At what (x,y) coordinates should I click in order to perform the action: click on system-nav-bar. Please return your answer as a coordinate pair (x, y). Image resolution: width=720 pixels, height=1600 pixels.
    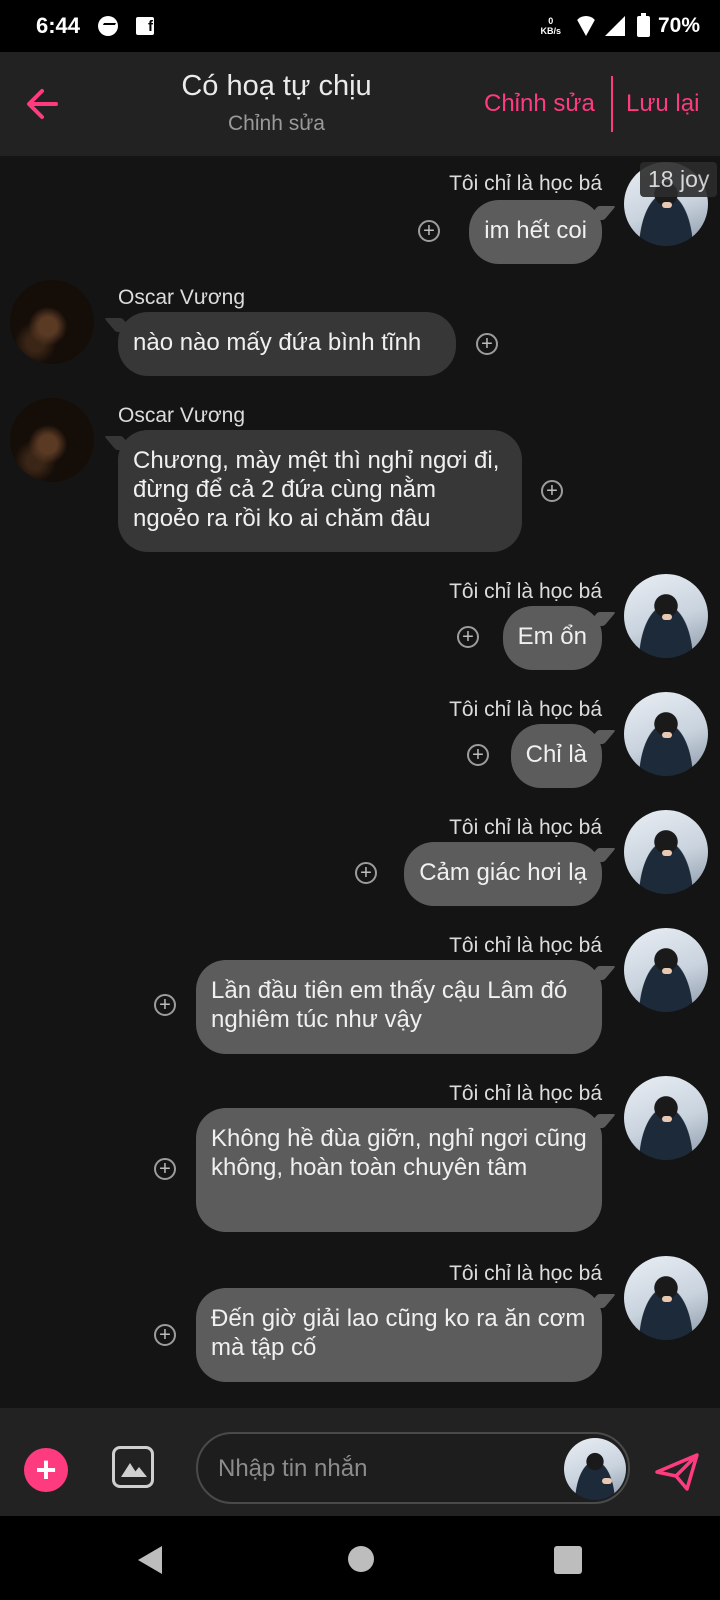
    Looking at the image, I should click on (360, 1558).